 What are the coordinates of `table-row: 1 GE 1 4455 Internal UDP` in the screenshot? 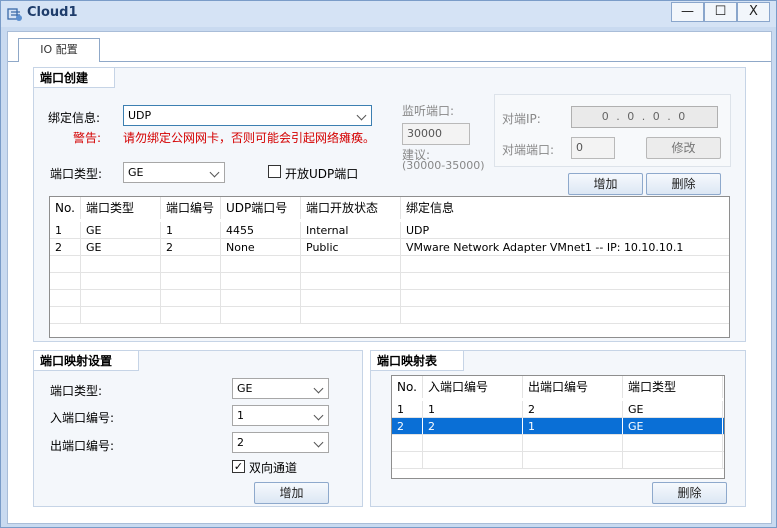 It's located at (389, 230).